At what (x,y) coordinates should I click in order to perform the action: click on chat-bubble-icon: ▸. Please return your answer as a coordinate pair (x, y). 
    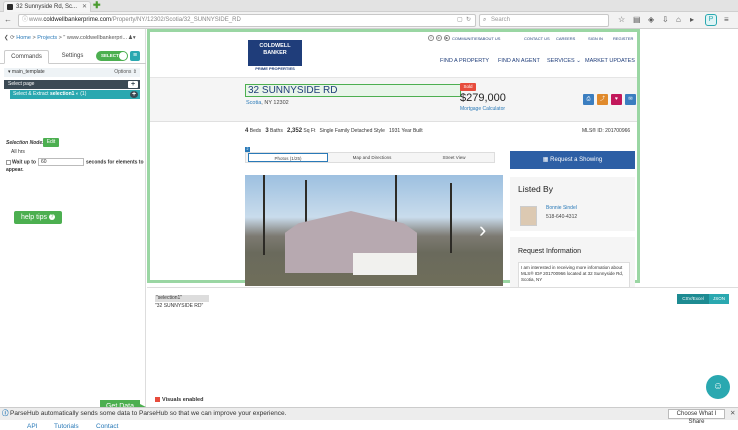
    Looking at the image, I should click on (692, 20).